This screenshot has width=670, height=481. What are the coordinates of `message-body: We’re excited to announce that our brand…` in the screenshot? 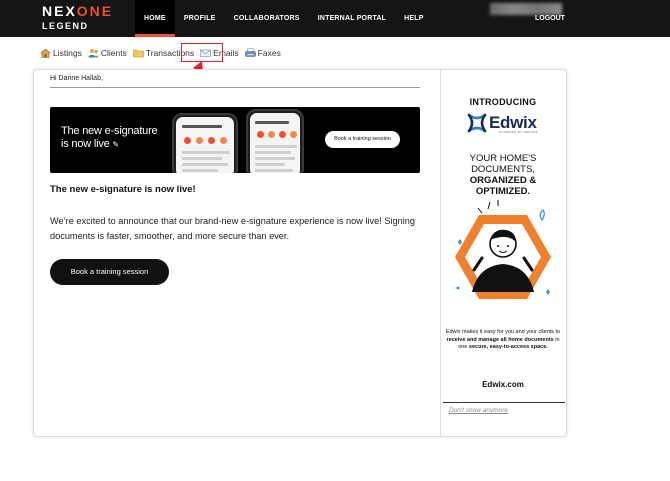 It's located at (232, 228).